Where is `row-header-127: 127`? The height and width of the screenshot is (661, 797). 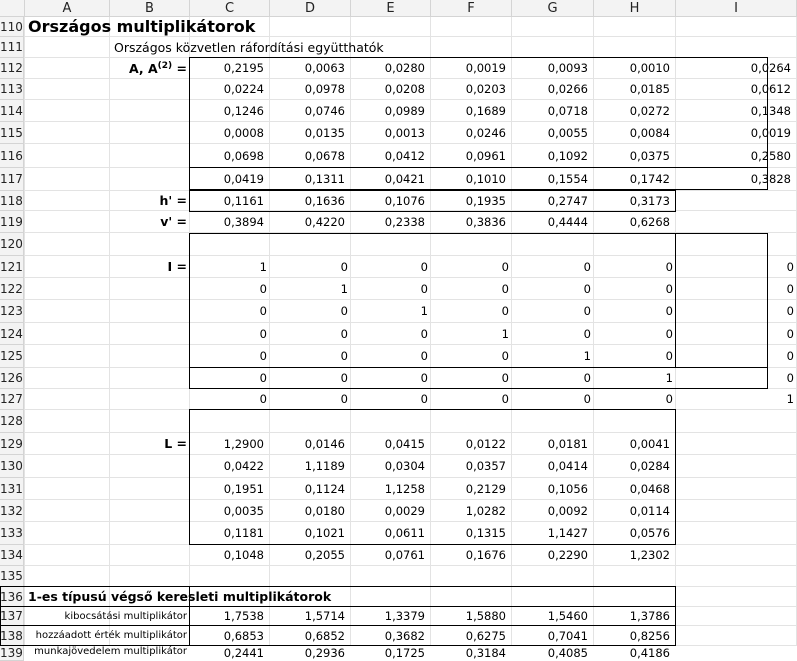
row-header-127: 127 is located at coordinates (12, 399).